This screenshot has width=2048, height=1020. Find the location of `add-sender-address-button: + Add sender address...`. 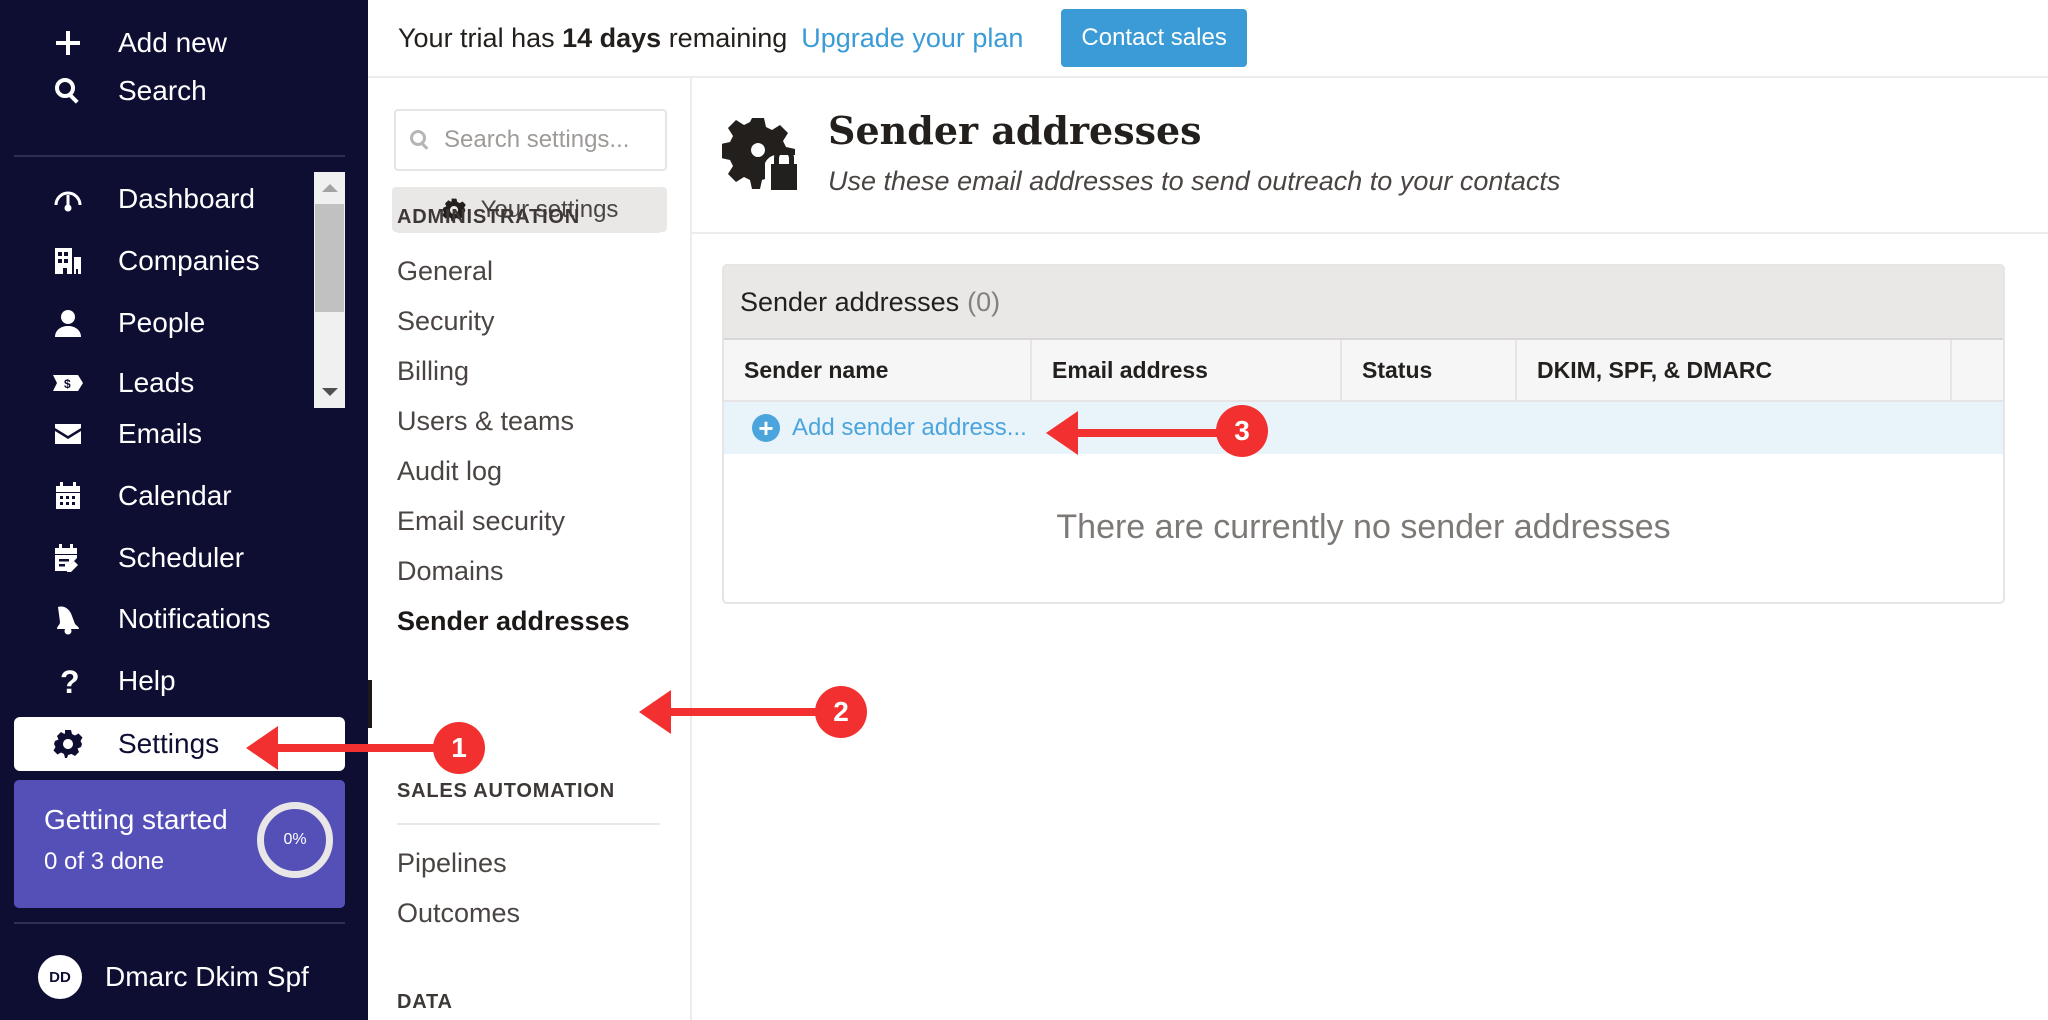

add-sender-address-button: + Add sender address... is located at coordinates (1363, 428).